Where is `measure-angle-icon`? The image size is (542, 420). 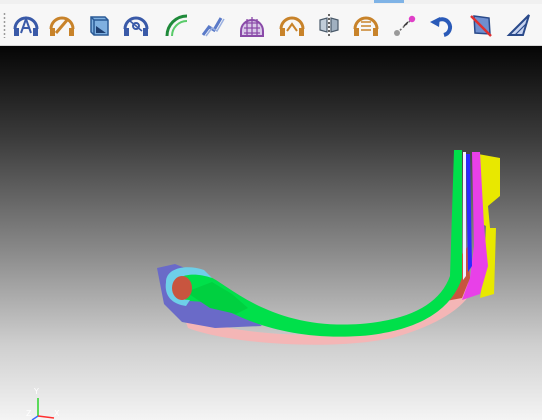
measure-angle-icon is located at coordinates (518, 25).